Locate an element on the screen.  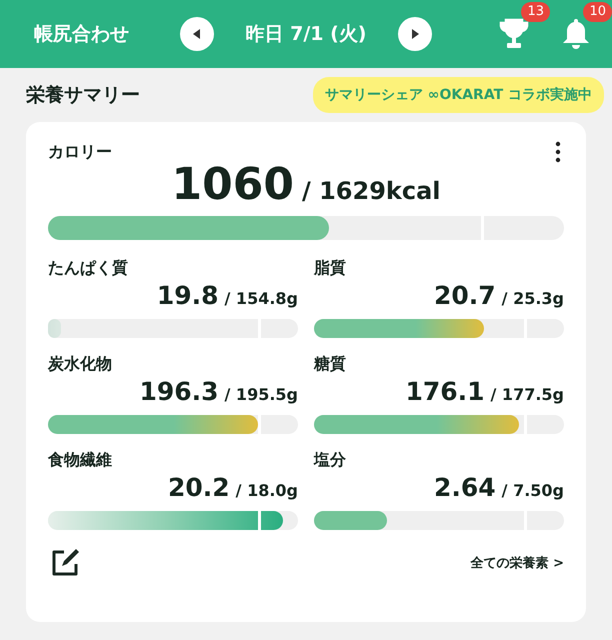
previous-day-button is located at coordinates (197, 34).